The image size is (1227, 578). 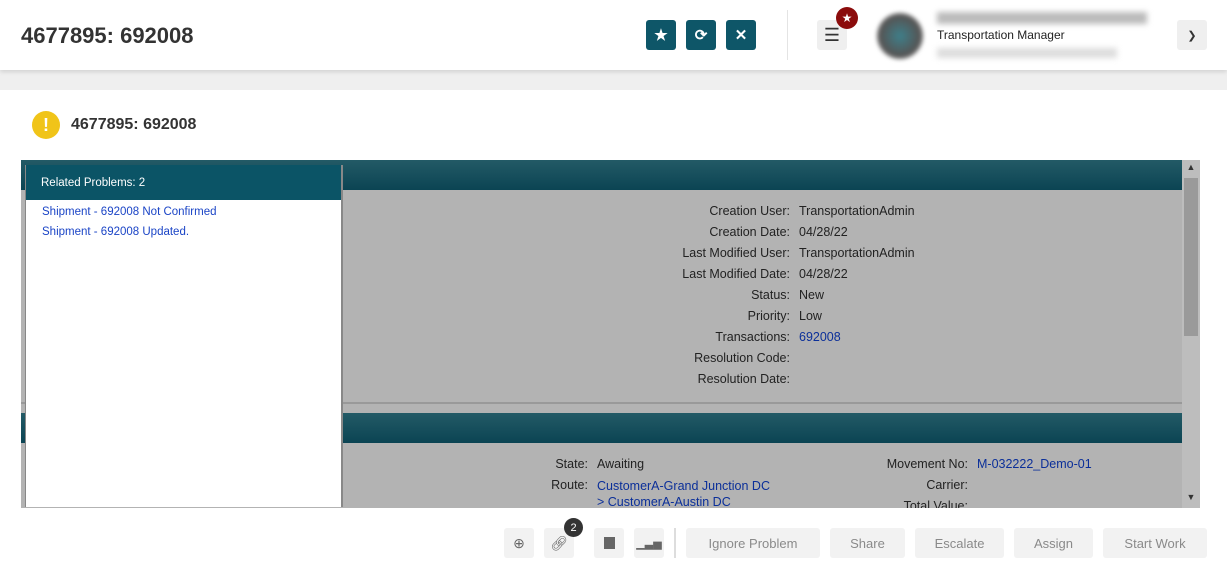 What do you see at coordinates (664, 501) in the screenshot?
I see `route-link: > CustomerA-Austin DC` at bounding box center [664, 501].